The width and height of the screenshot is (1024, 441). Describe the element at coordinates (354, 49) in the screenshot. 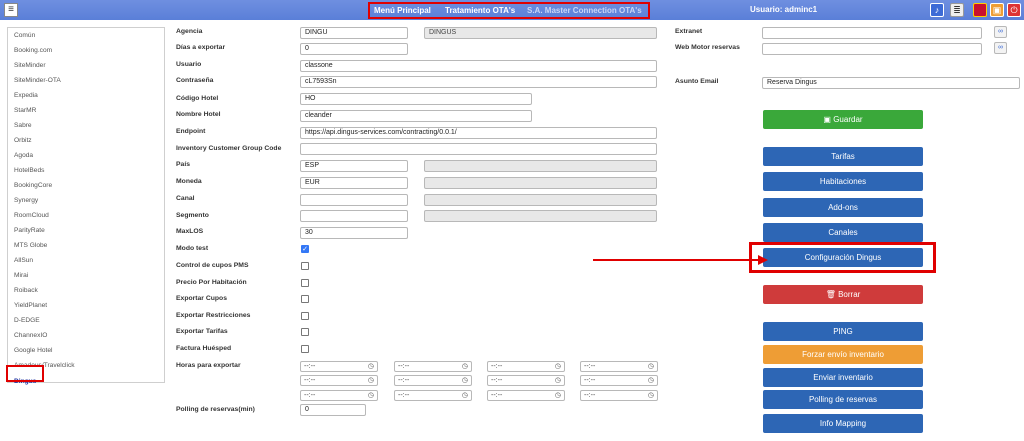

I see `dias-input: 0` at that location.